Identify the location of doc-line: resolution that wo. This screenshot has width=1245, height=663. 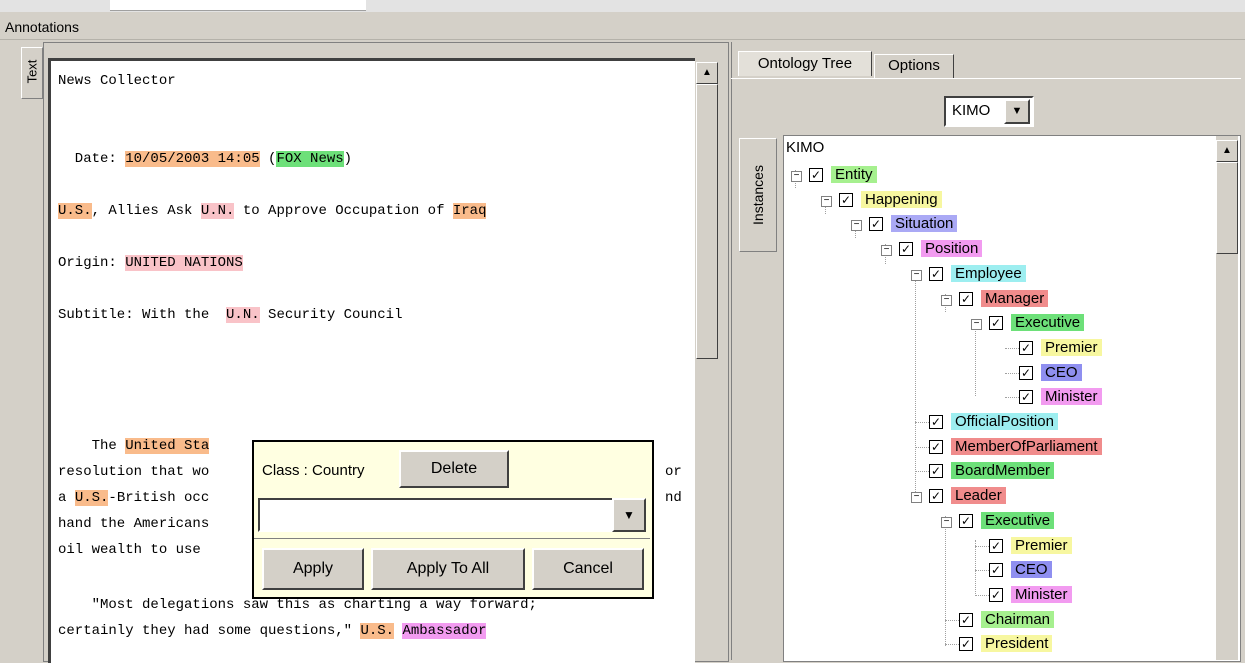
(133, 472).